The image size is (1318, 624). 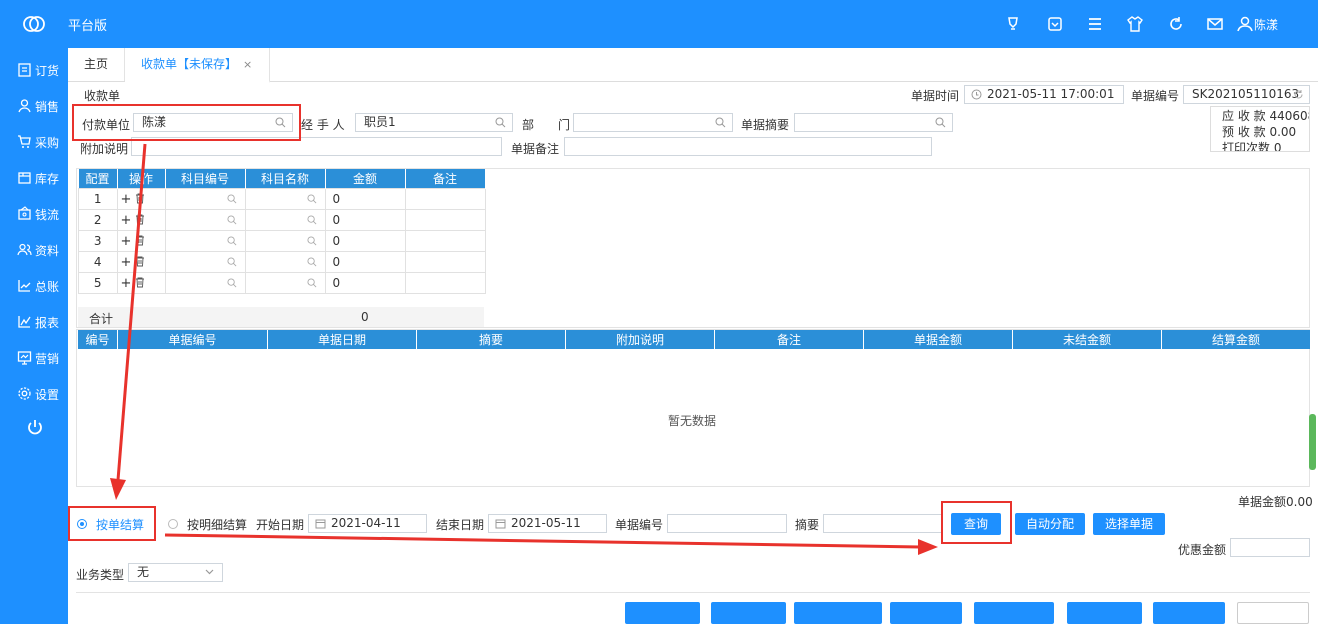 I want to click on shirt-icon, so click(x=1135, y=24).